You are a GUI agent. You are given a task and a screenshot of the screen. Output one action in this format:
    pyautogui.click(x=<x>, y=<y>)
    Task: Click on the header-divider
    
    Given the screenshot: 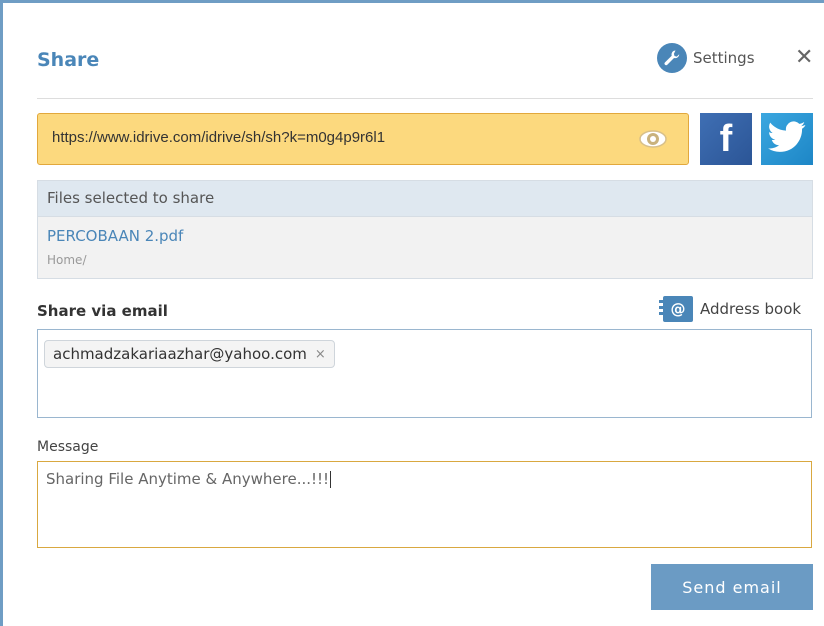 What is the action you would take?
    pyautogui.click(x=425, y=98)
    